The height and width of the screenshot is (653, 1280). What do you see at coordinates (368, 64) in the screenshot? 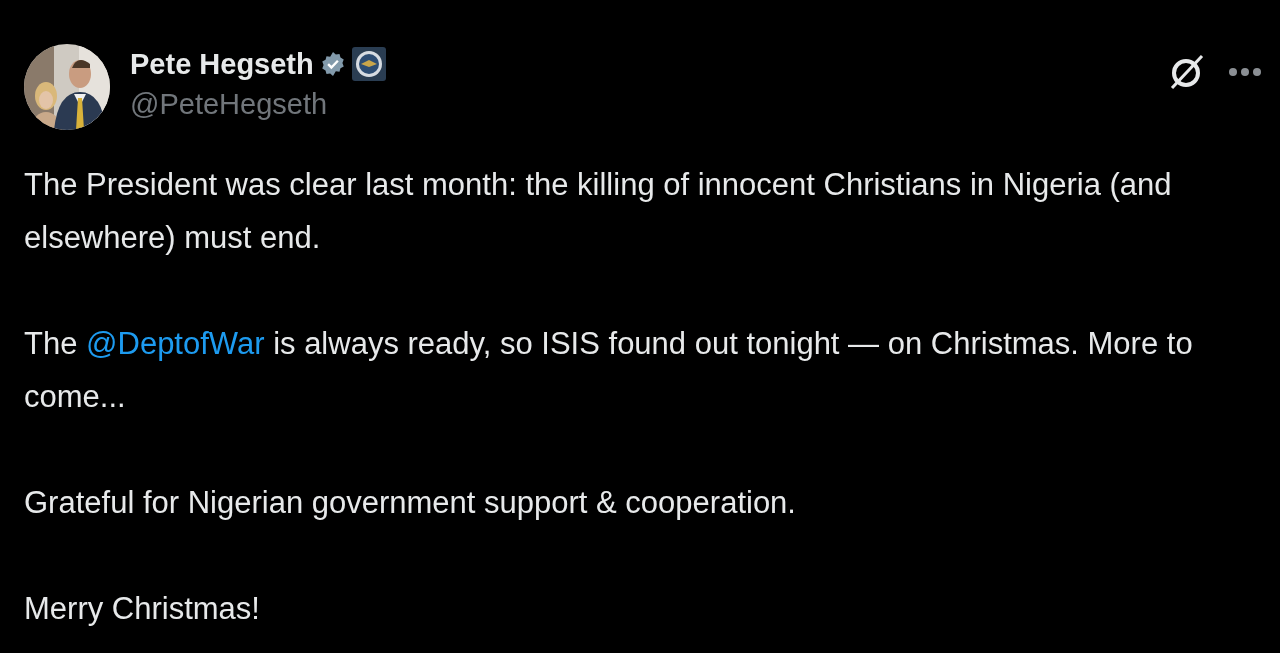
I see `seal-icon` at bounding box center [368, 64].